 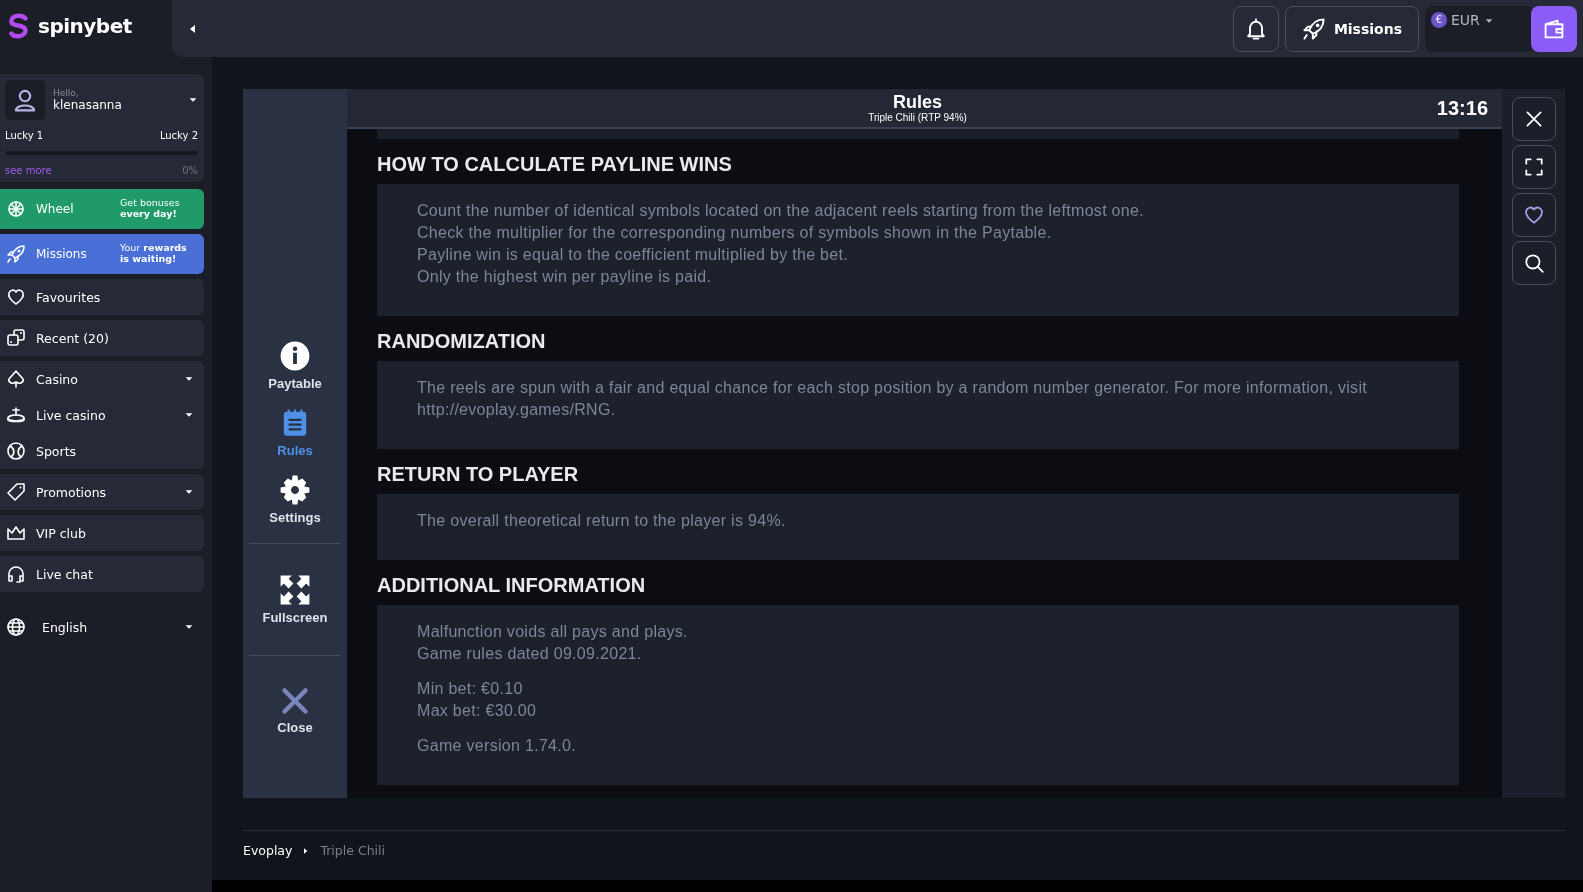 What do you see at coordinates (190, 170) in the screenshot?
I see `progress-percent: 0%` at bounding box center [190, 170].